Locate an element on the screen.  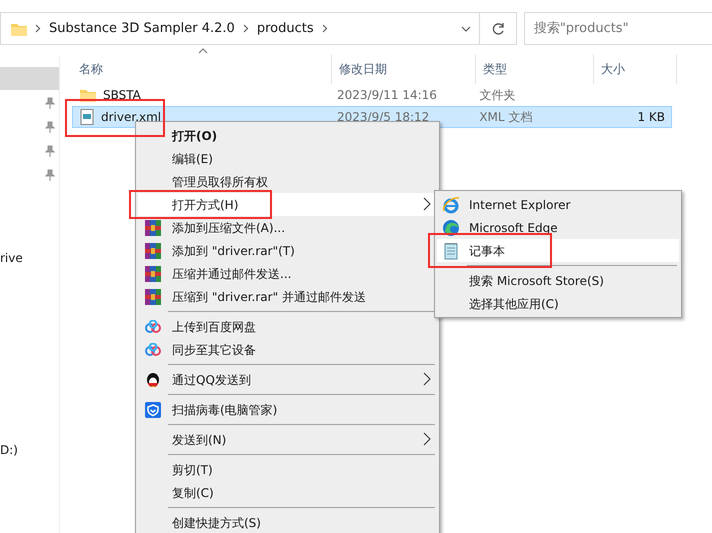
breadcrumb: Substance 3D Sampler 4.2.0 is located at coordinates (142, 28).